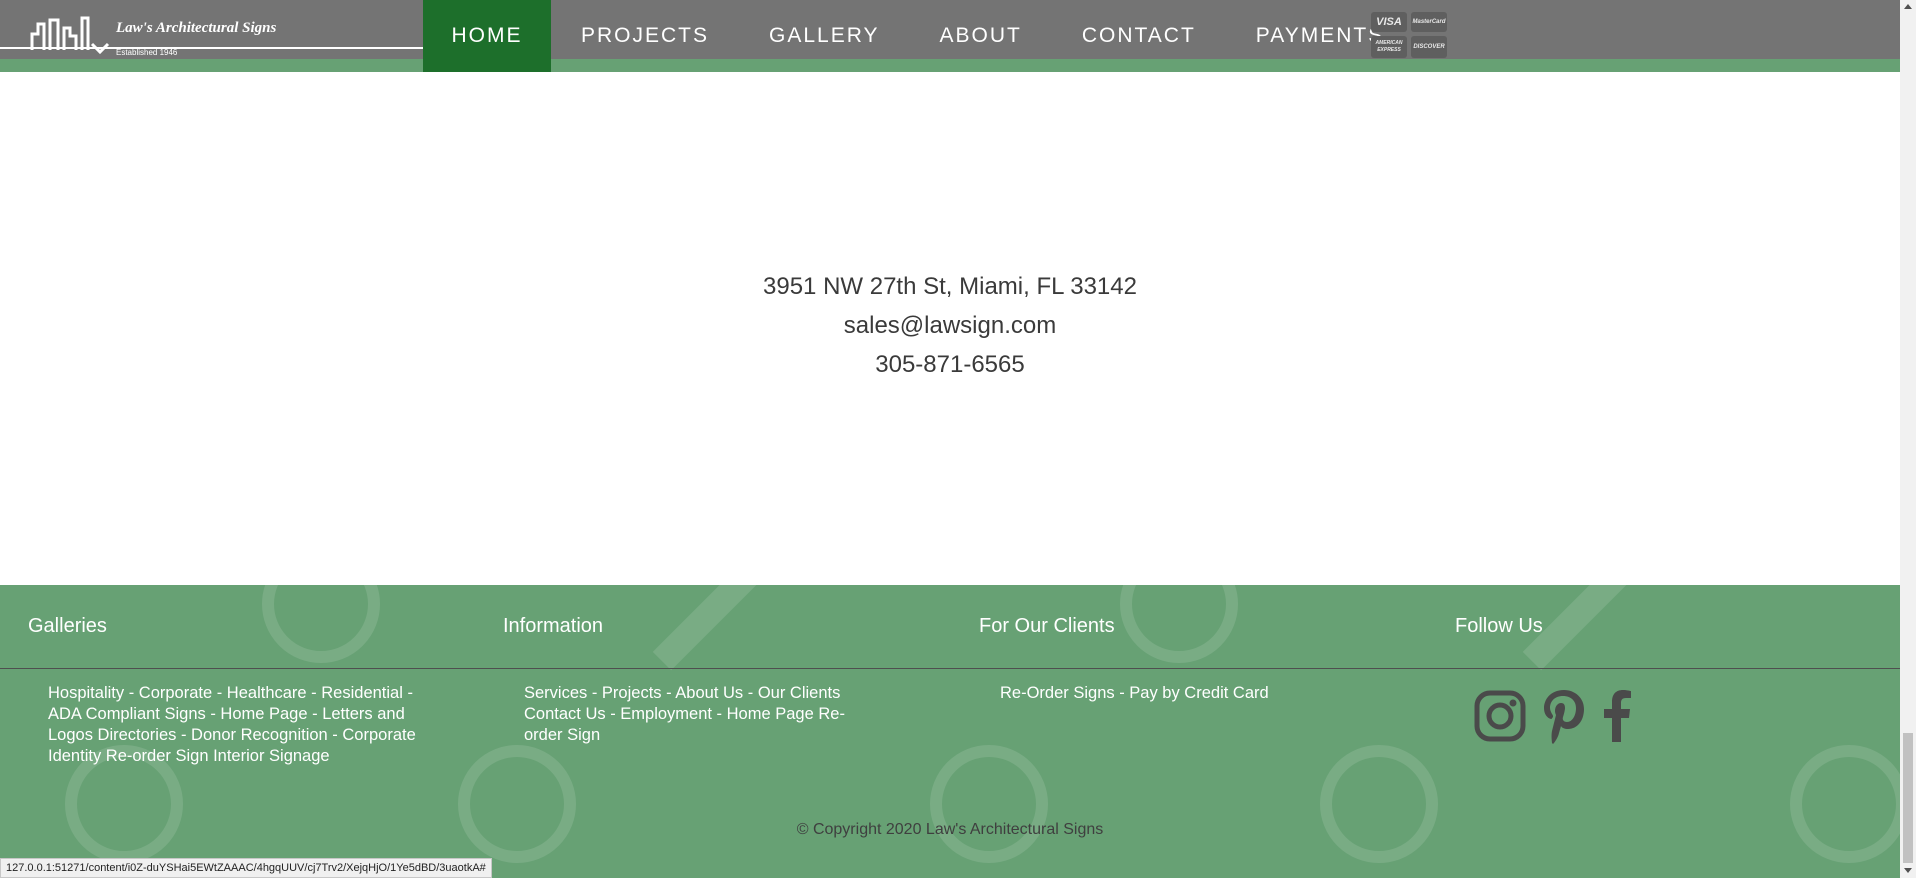  Describe the element at coordinates (1908, 870) in the screenshot. I see `scroll-down-icon` at that location.